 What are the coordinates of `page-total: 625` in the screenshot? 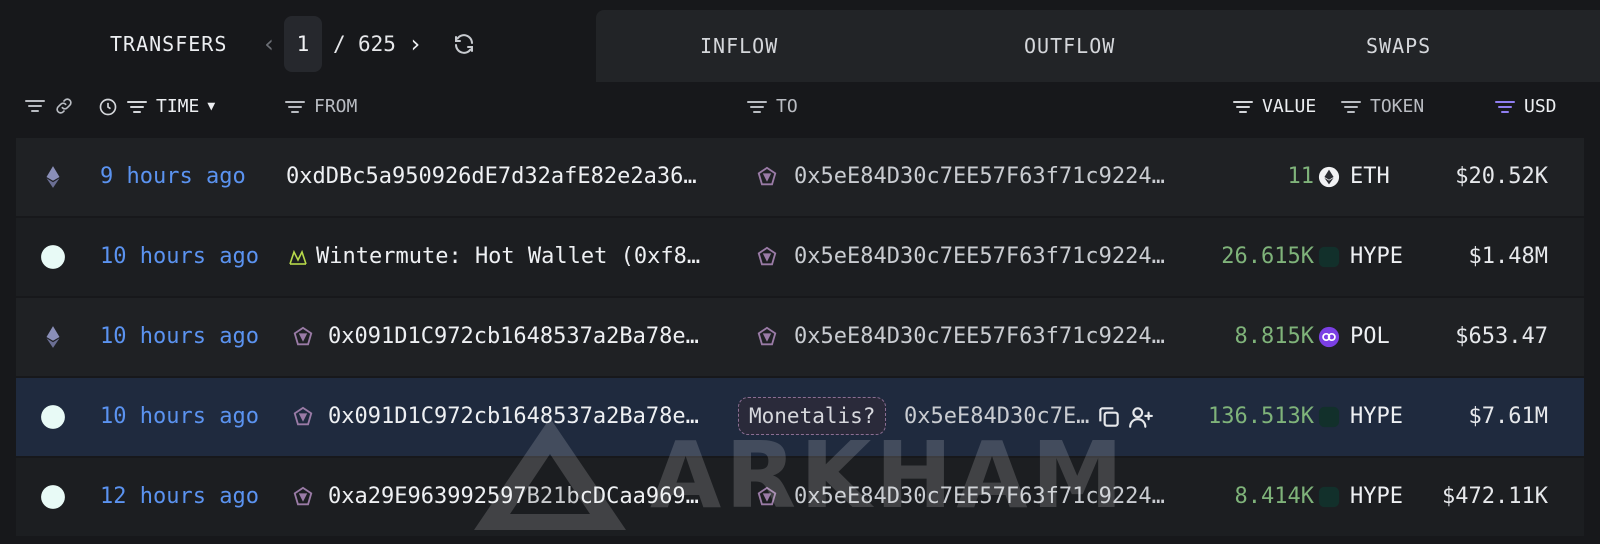 It's located at (377, 44).